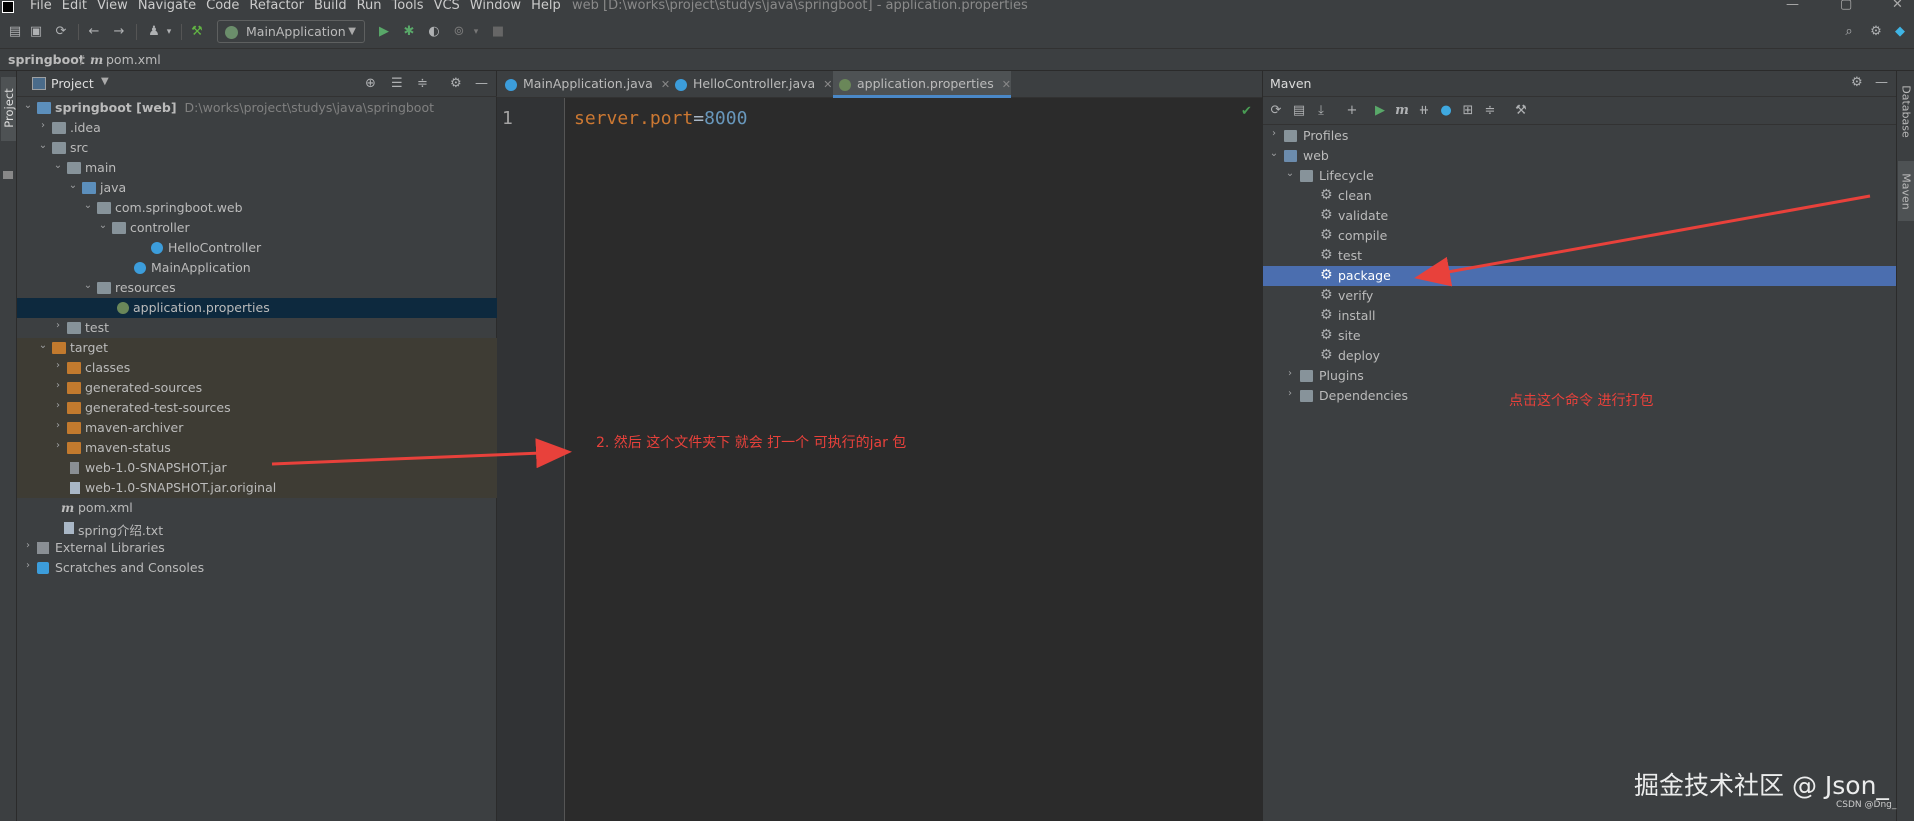 Image resolution: width=1914 pixels, height=821 pixels. Describe the element at coordinates (291, 31) in the screenshot. I see `run-config-select: MainApplication ▼` at that location.